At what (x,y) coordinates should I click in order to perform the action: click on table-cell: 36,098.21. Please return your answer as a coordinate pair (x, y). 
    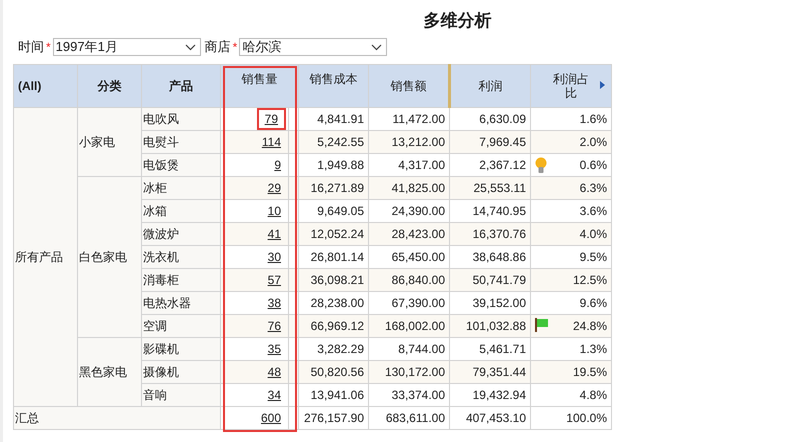
    Looking at the image, I should click on (333, 280).